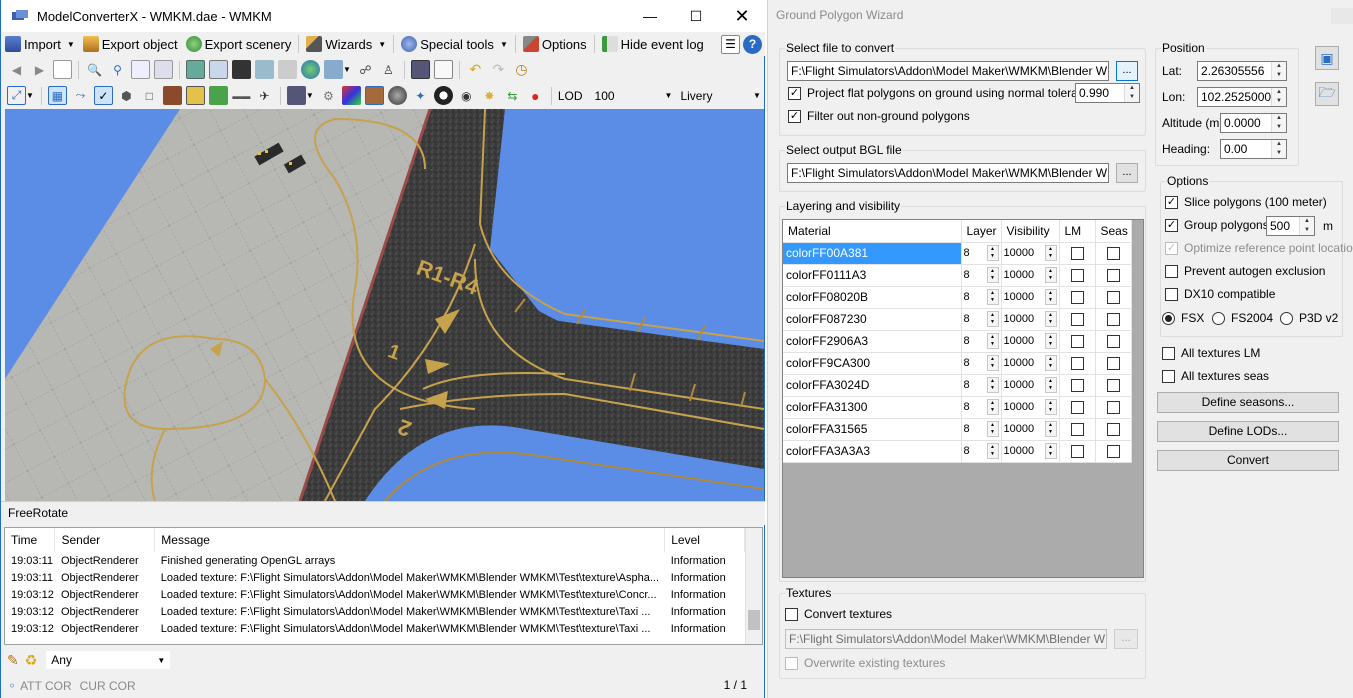 The image size is (1353, 698). Describe the element at coordinates (1107, 93) in the screenshot. I see `tolerance-spinner: 0.990 ▲ ▼` at that location.